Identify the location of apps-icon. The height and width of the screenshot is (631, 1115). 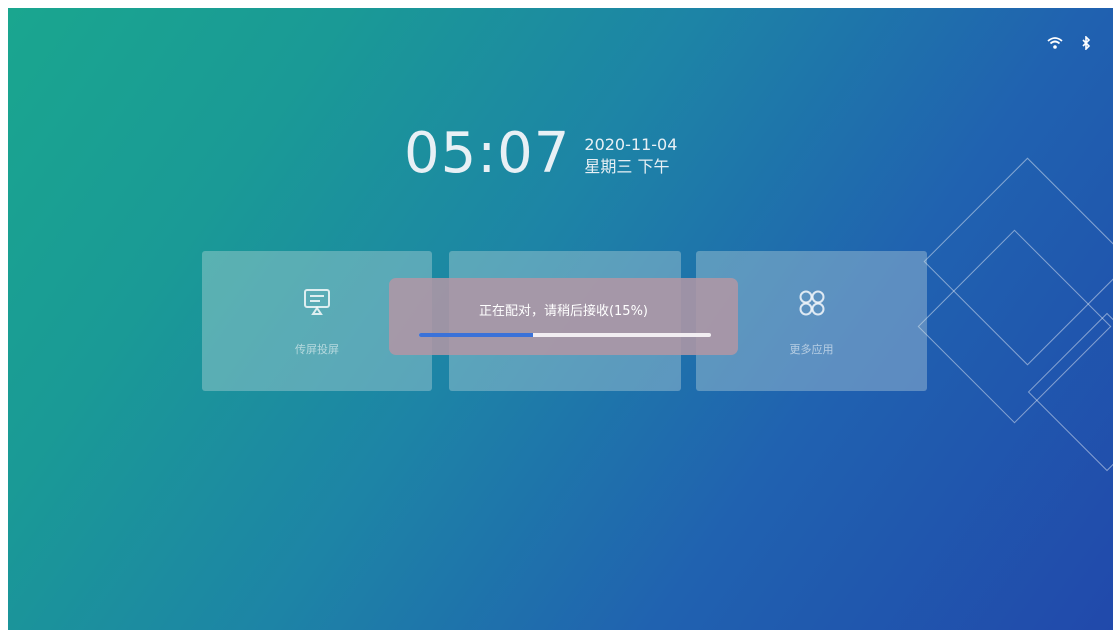
(812, 305).